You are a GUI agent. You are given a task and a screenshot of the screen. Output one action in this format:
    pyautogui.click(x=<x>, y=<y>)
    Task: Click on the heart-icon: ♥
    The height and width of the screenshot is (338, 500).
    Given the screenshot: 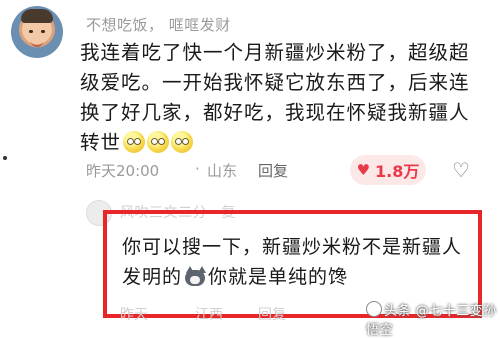 What is the action you would take?
    pyautogui.click(x=363, y=170)
    